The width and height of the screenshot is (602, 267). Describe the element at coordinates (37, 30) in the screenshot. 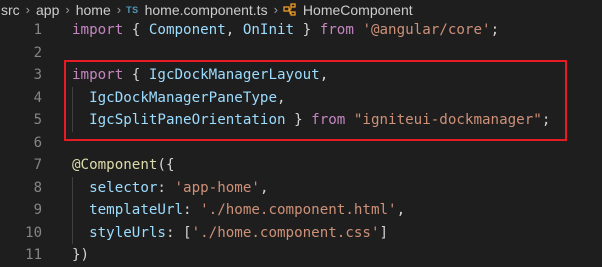

I see `line-number: 1` at that location.